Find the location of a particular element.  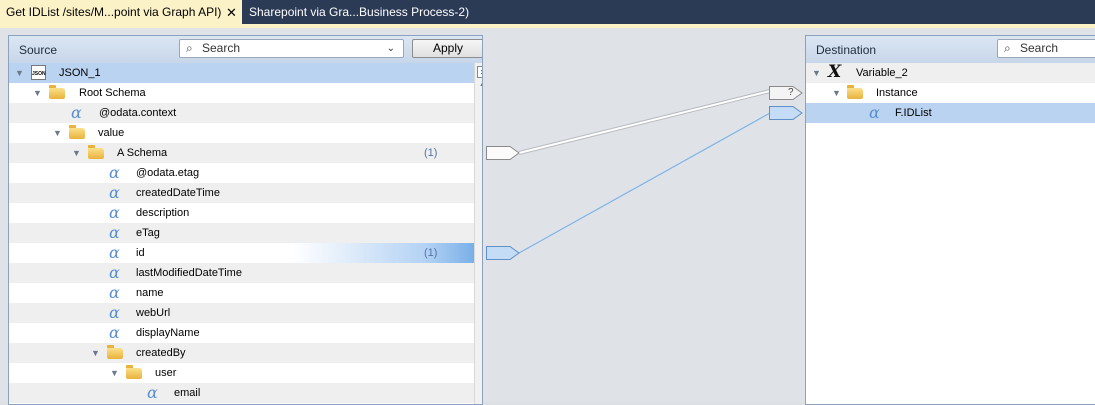

folder-icon is located at coordinates (855, 92).